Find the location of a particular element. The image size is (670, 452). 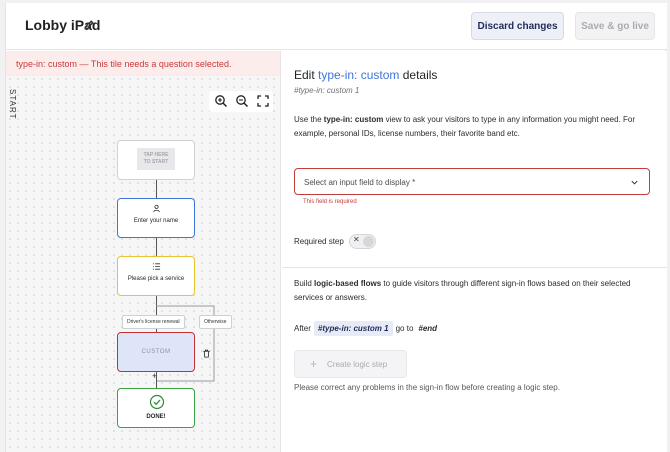

create-logic-step-button: + Create logic step is located at coordinates (350, 364).